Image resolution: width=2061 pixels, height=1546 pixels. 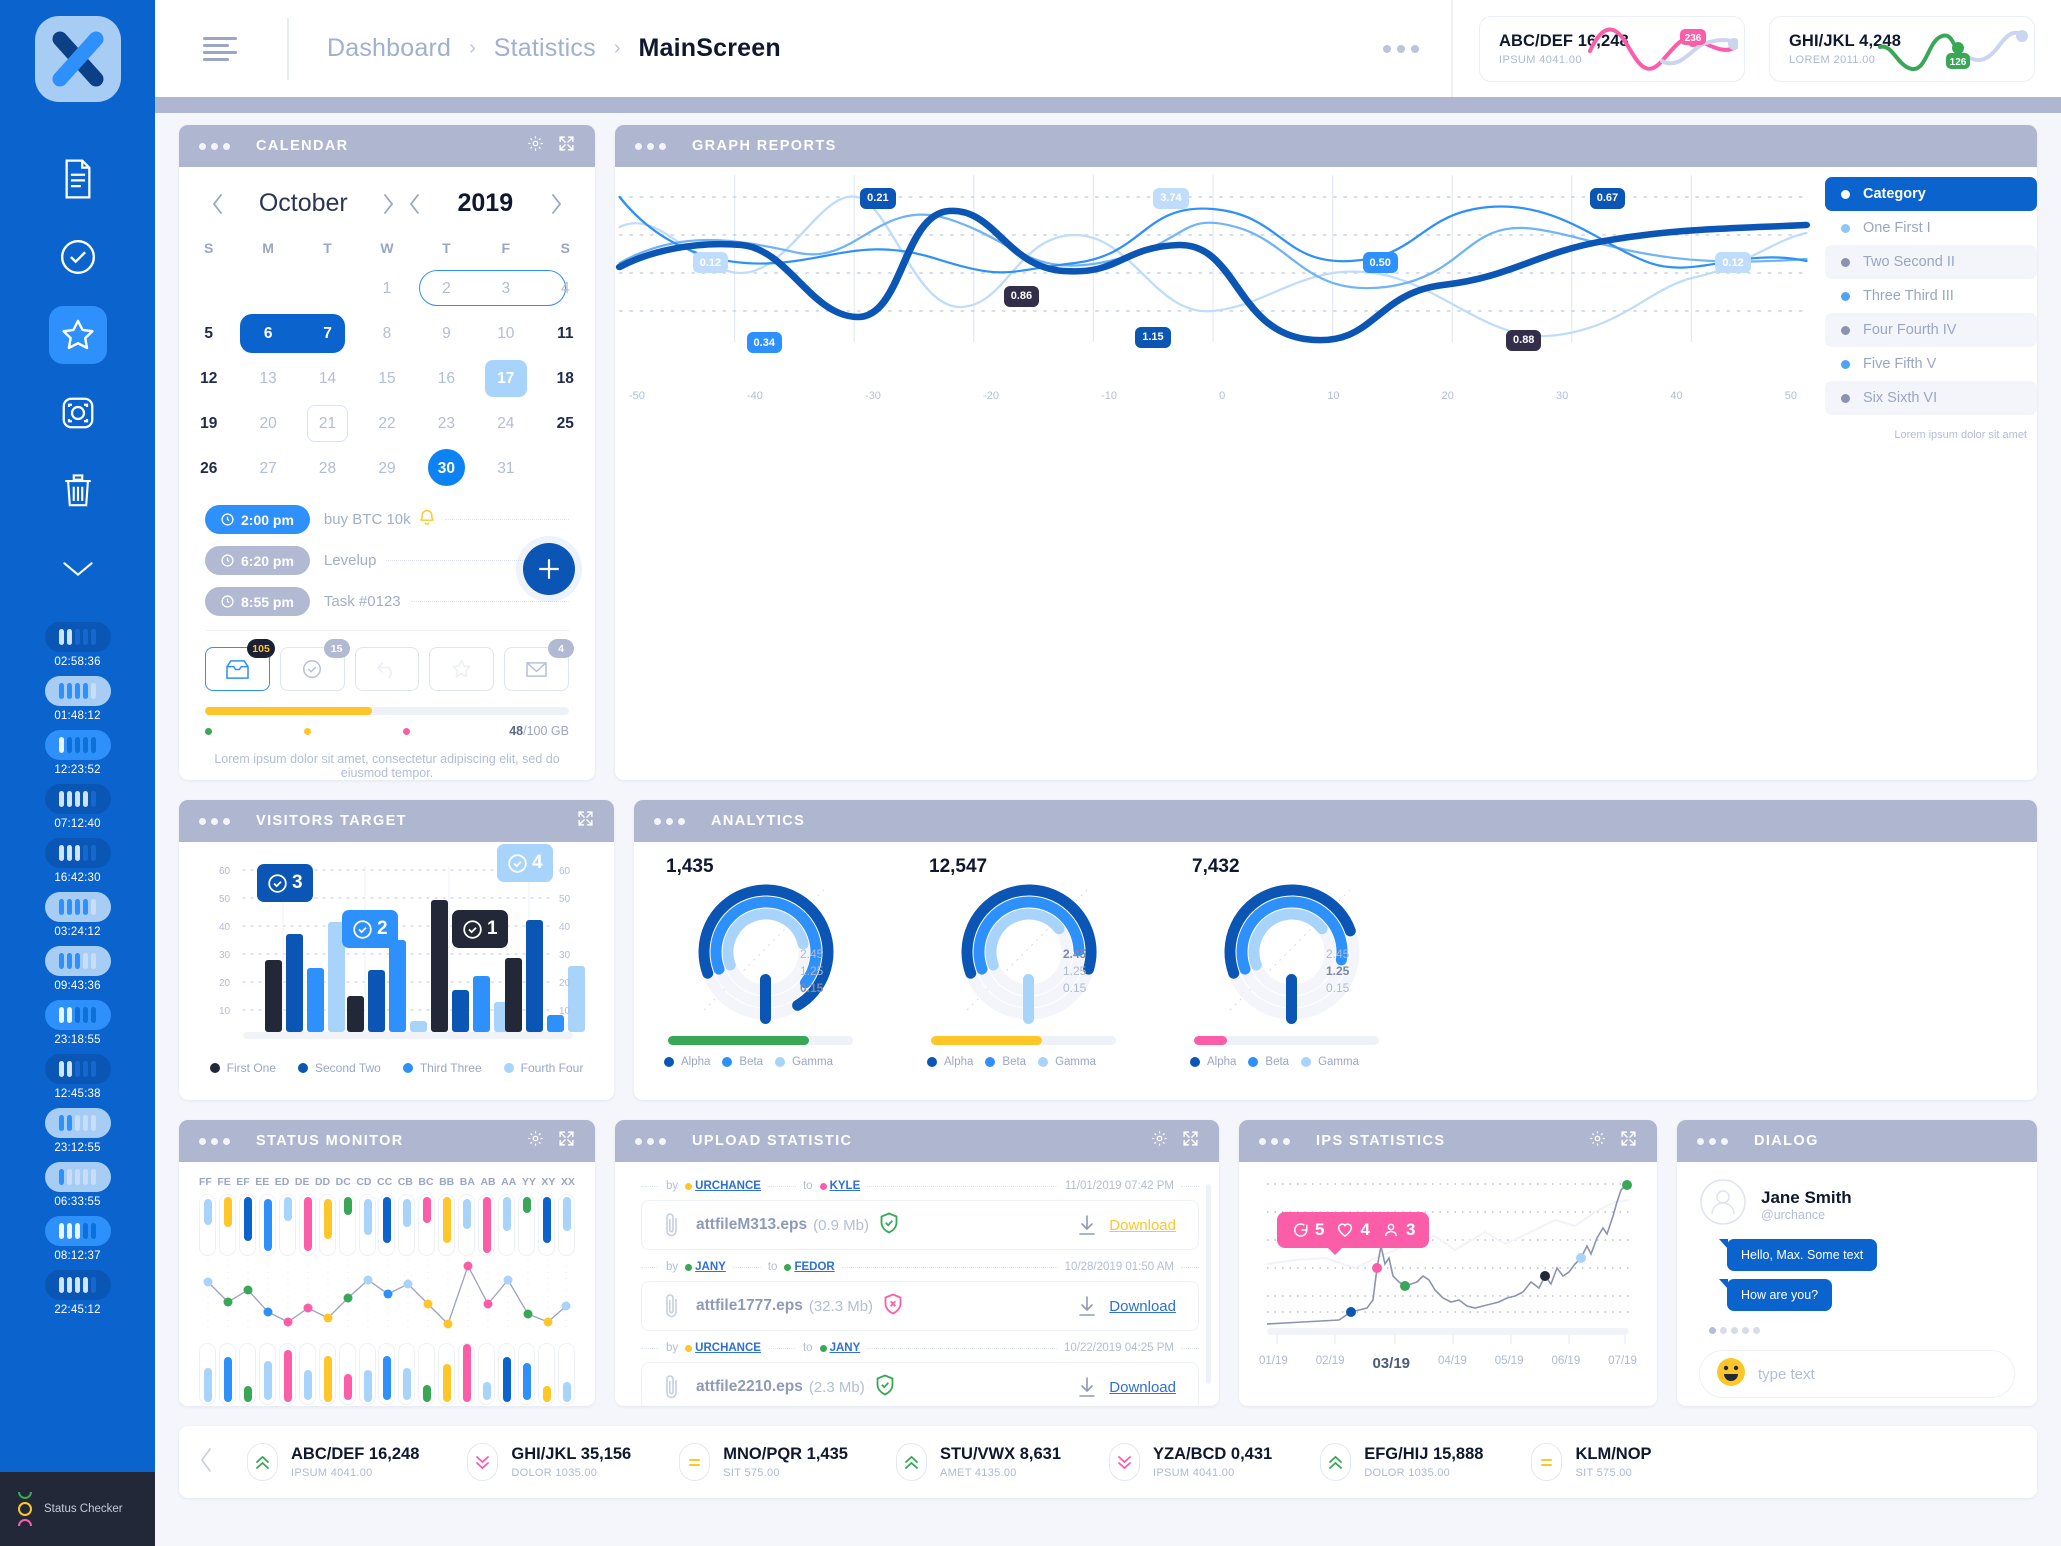 I want to click on breadcrumb-statistics: Statistics, so click(x=545, y=48).